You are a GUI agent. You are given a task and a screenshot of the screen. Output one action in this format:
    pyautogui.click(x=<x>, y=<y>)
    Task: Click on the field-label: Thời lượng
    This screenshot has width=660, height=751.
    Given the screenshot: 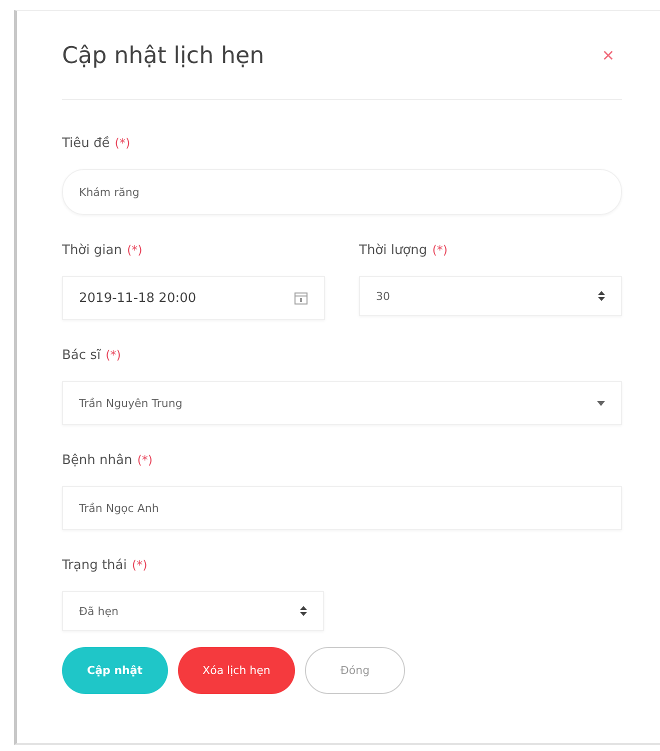 What is the action you would take?
    pyautogui.click(x=393, y=250)
    